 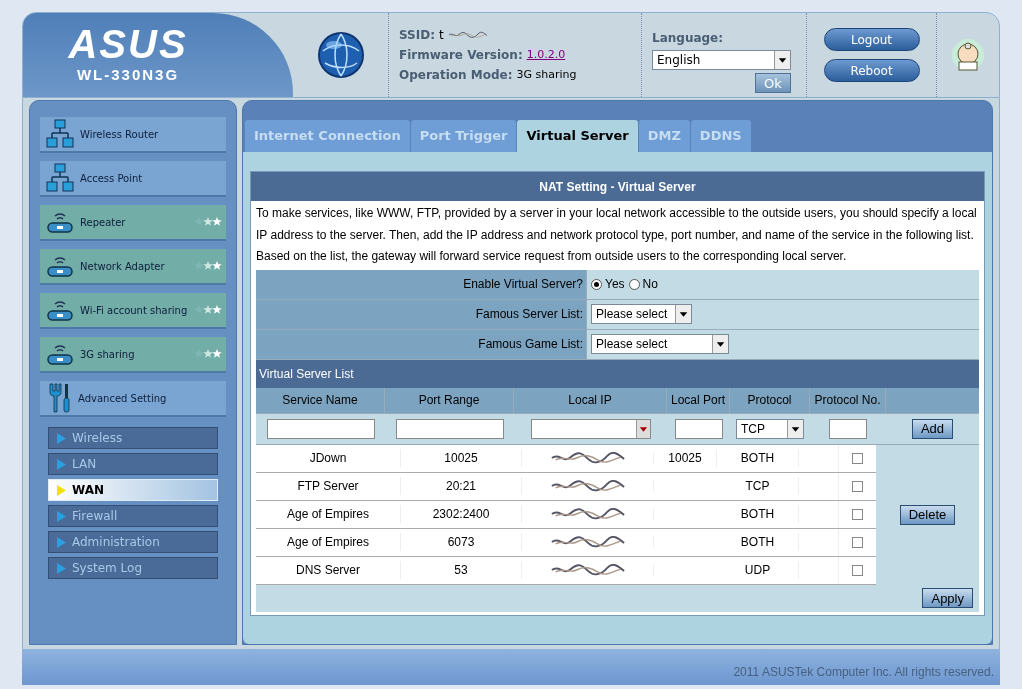 I want to click on field-label: Enable Virtual Server?, so click(x=523, y=284).